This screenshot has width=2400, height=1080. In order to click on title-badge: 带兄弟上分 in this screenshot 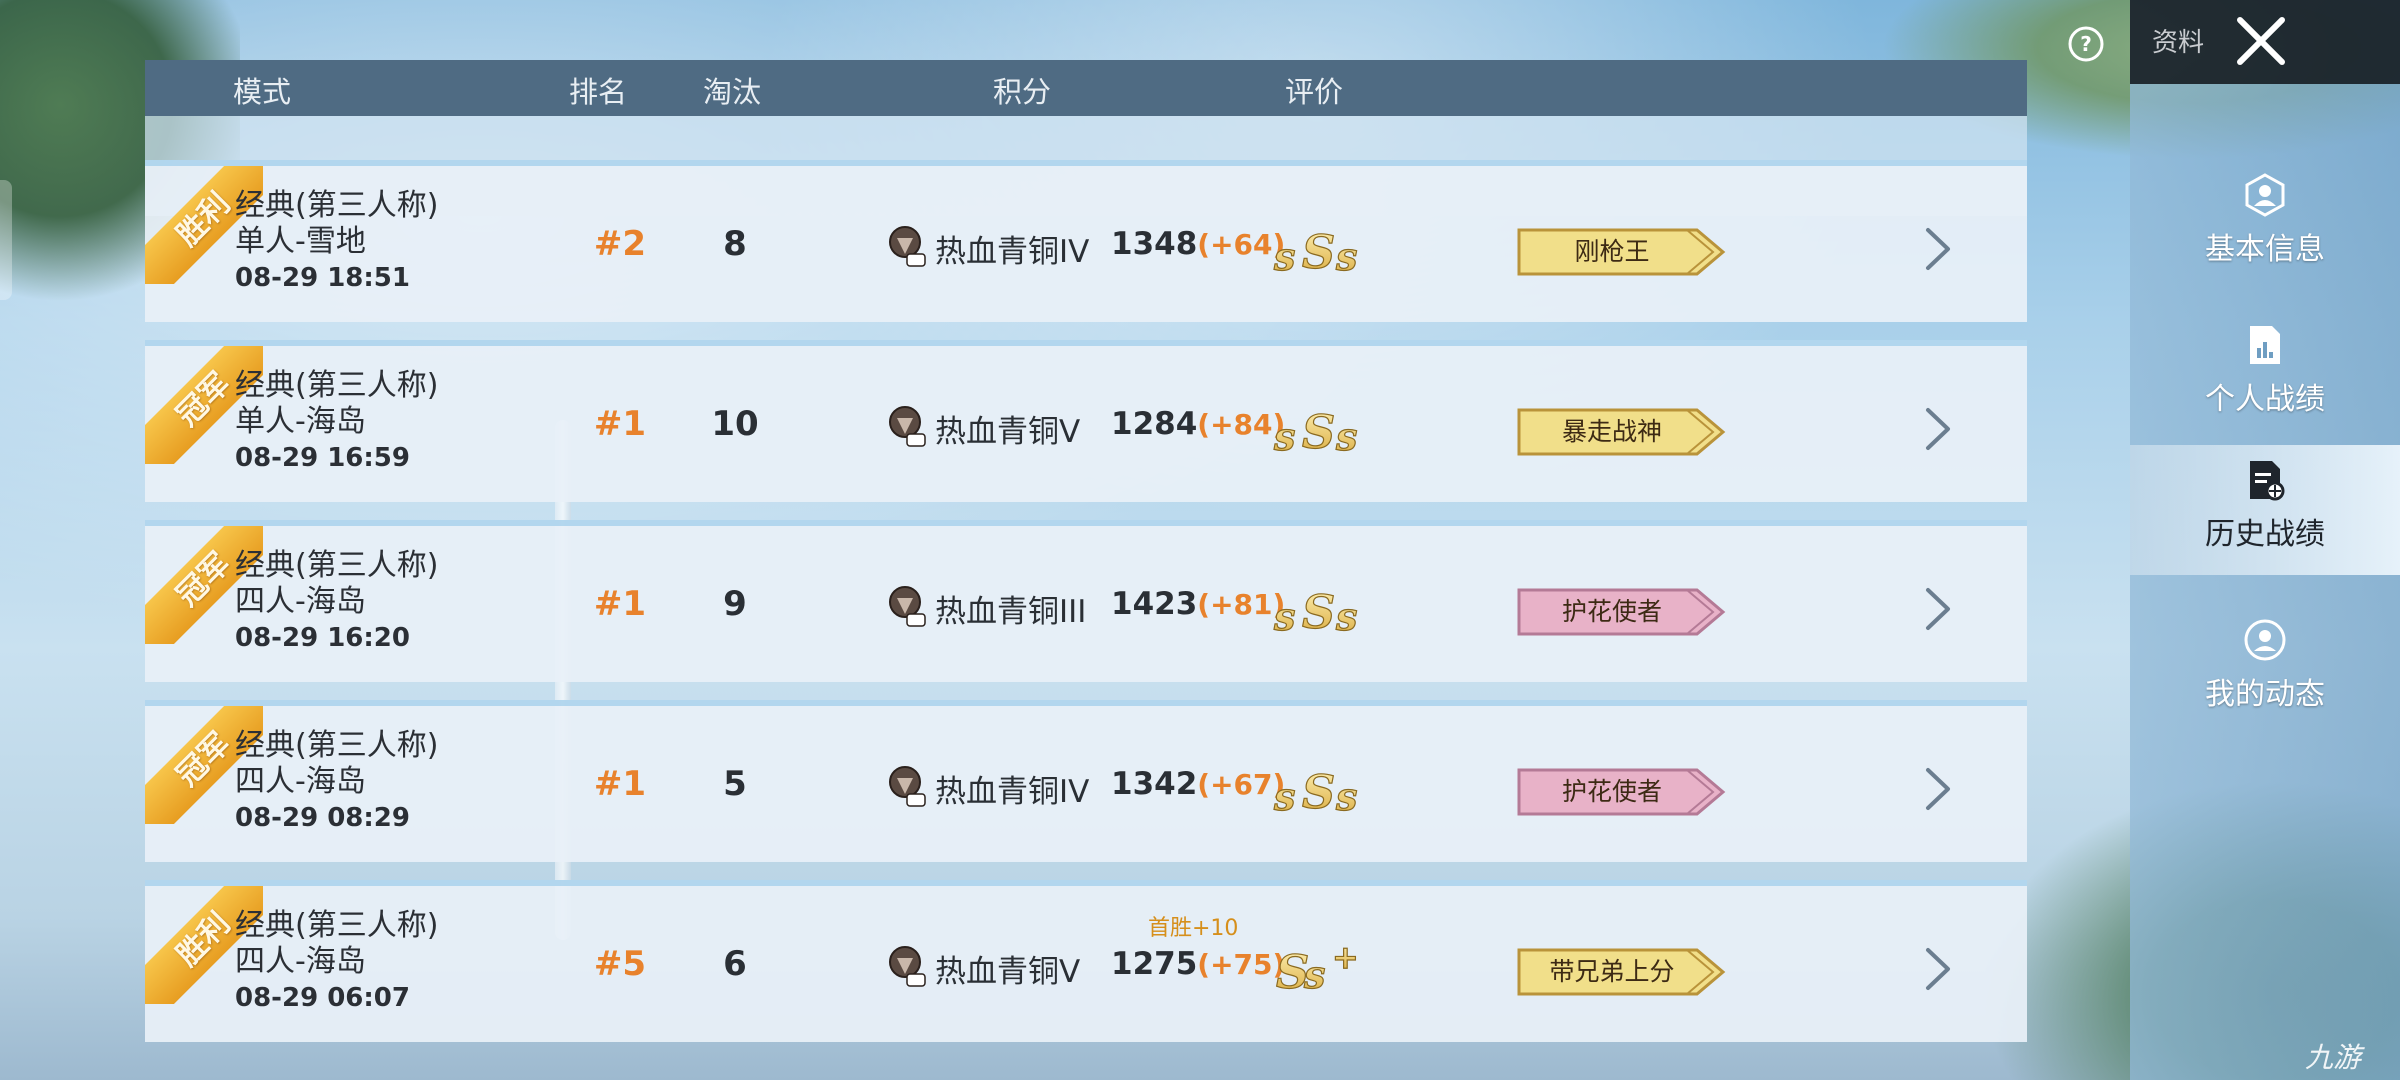, I will do `click(1622, 972)`.